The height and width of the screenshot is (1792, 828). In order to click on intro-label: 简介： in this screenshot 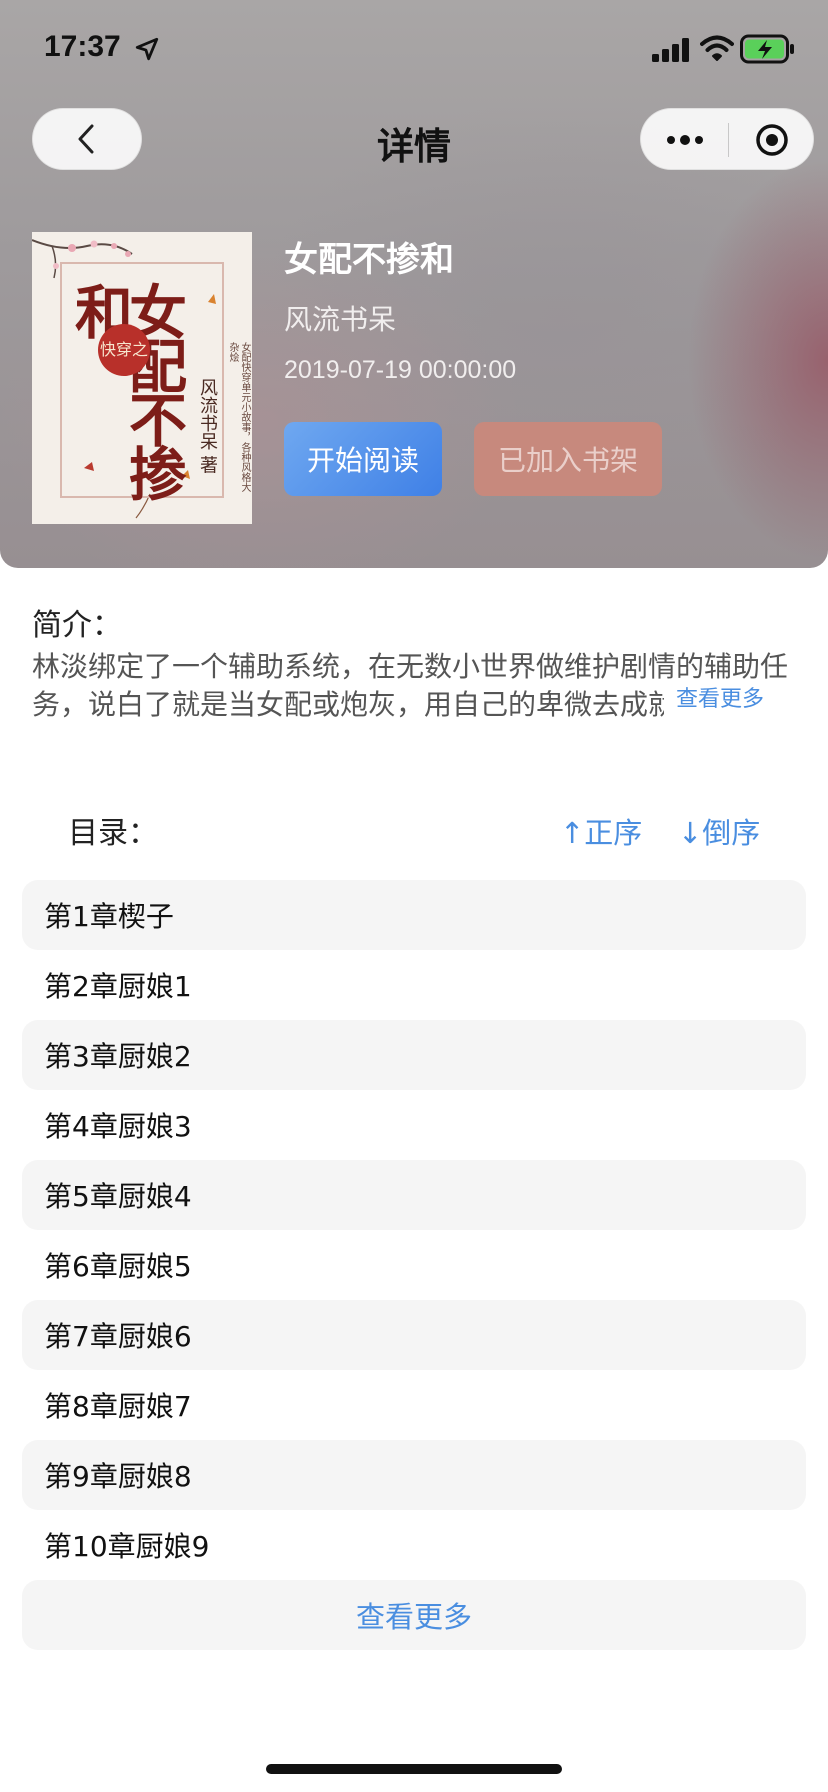, I will do `click(77, 625)`.